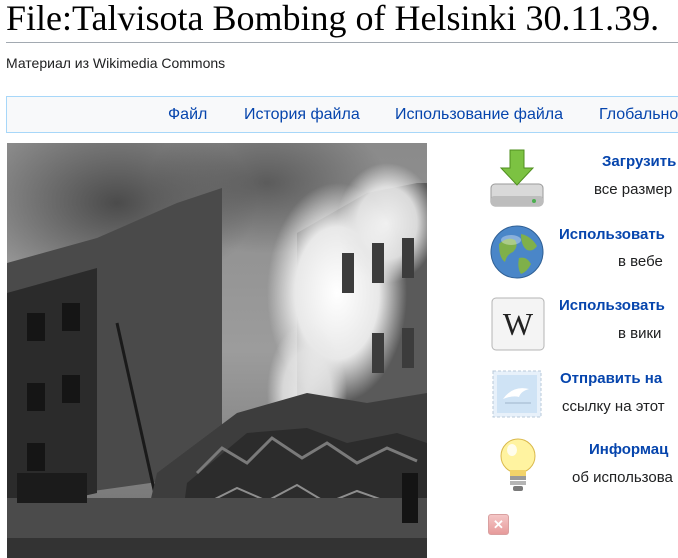 The width and height of the screenshot is (678, 558). Describe the element at coordinates (640, 261) in the screenshot. I see `use-web-desc: в вебе` at that location.